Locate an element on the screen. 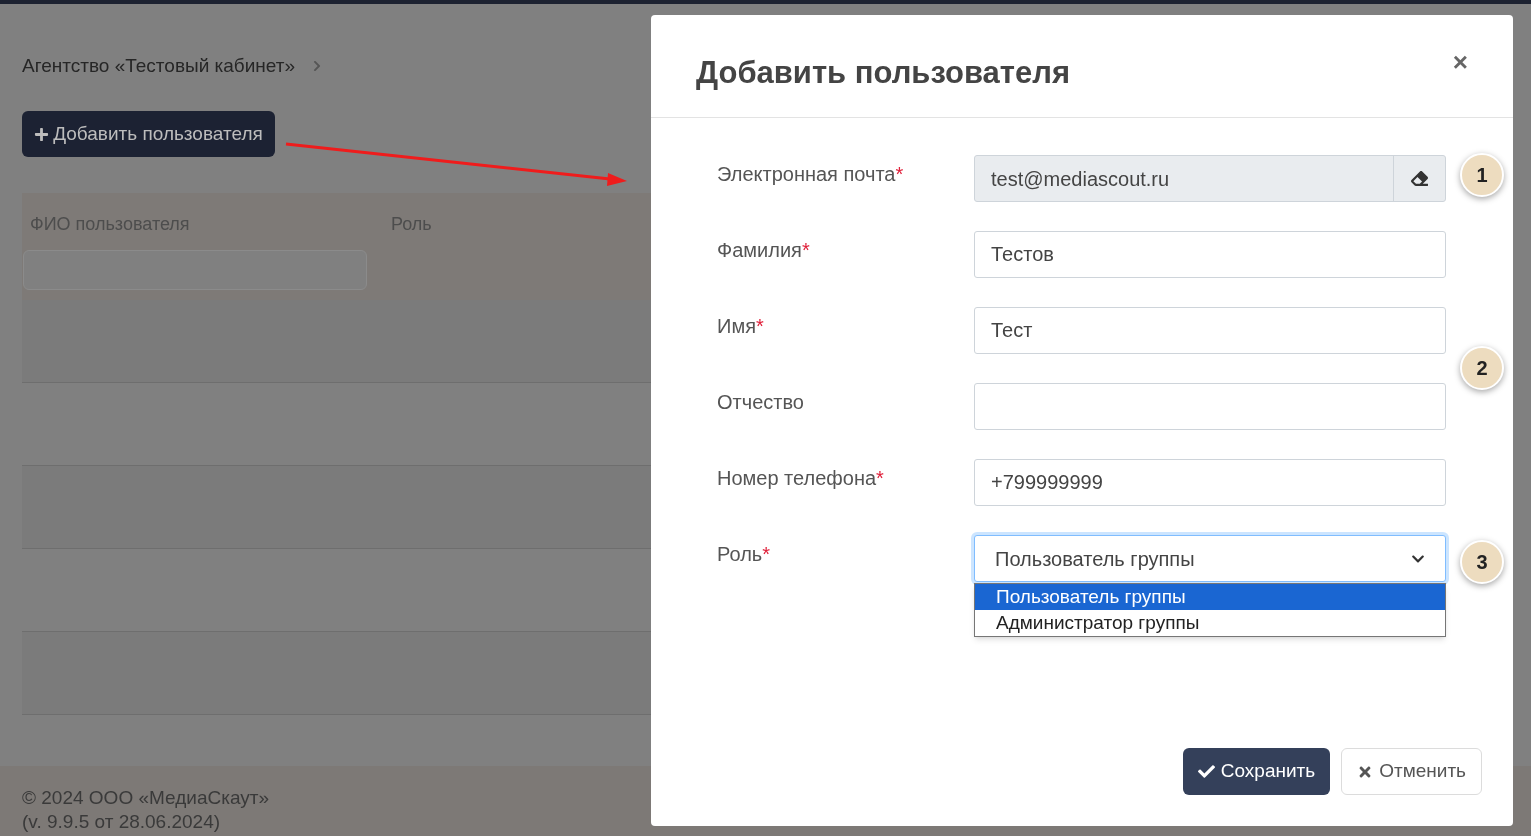 The height and width of the screenshot is (836, 1531). field-label: Отчество is located at coordinates (761, 402).